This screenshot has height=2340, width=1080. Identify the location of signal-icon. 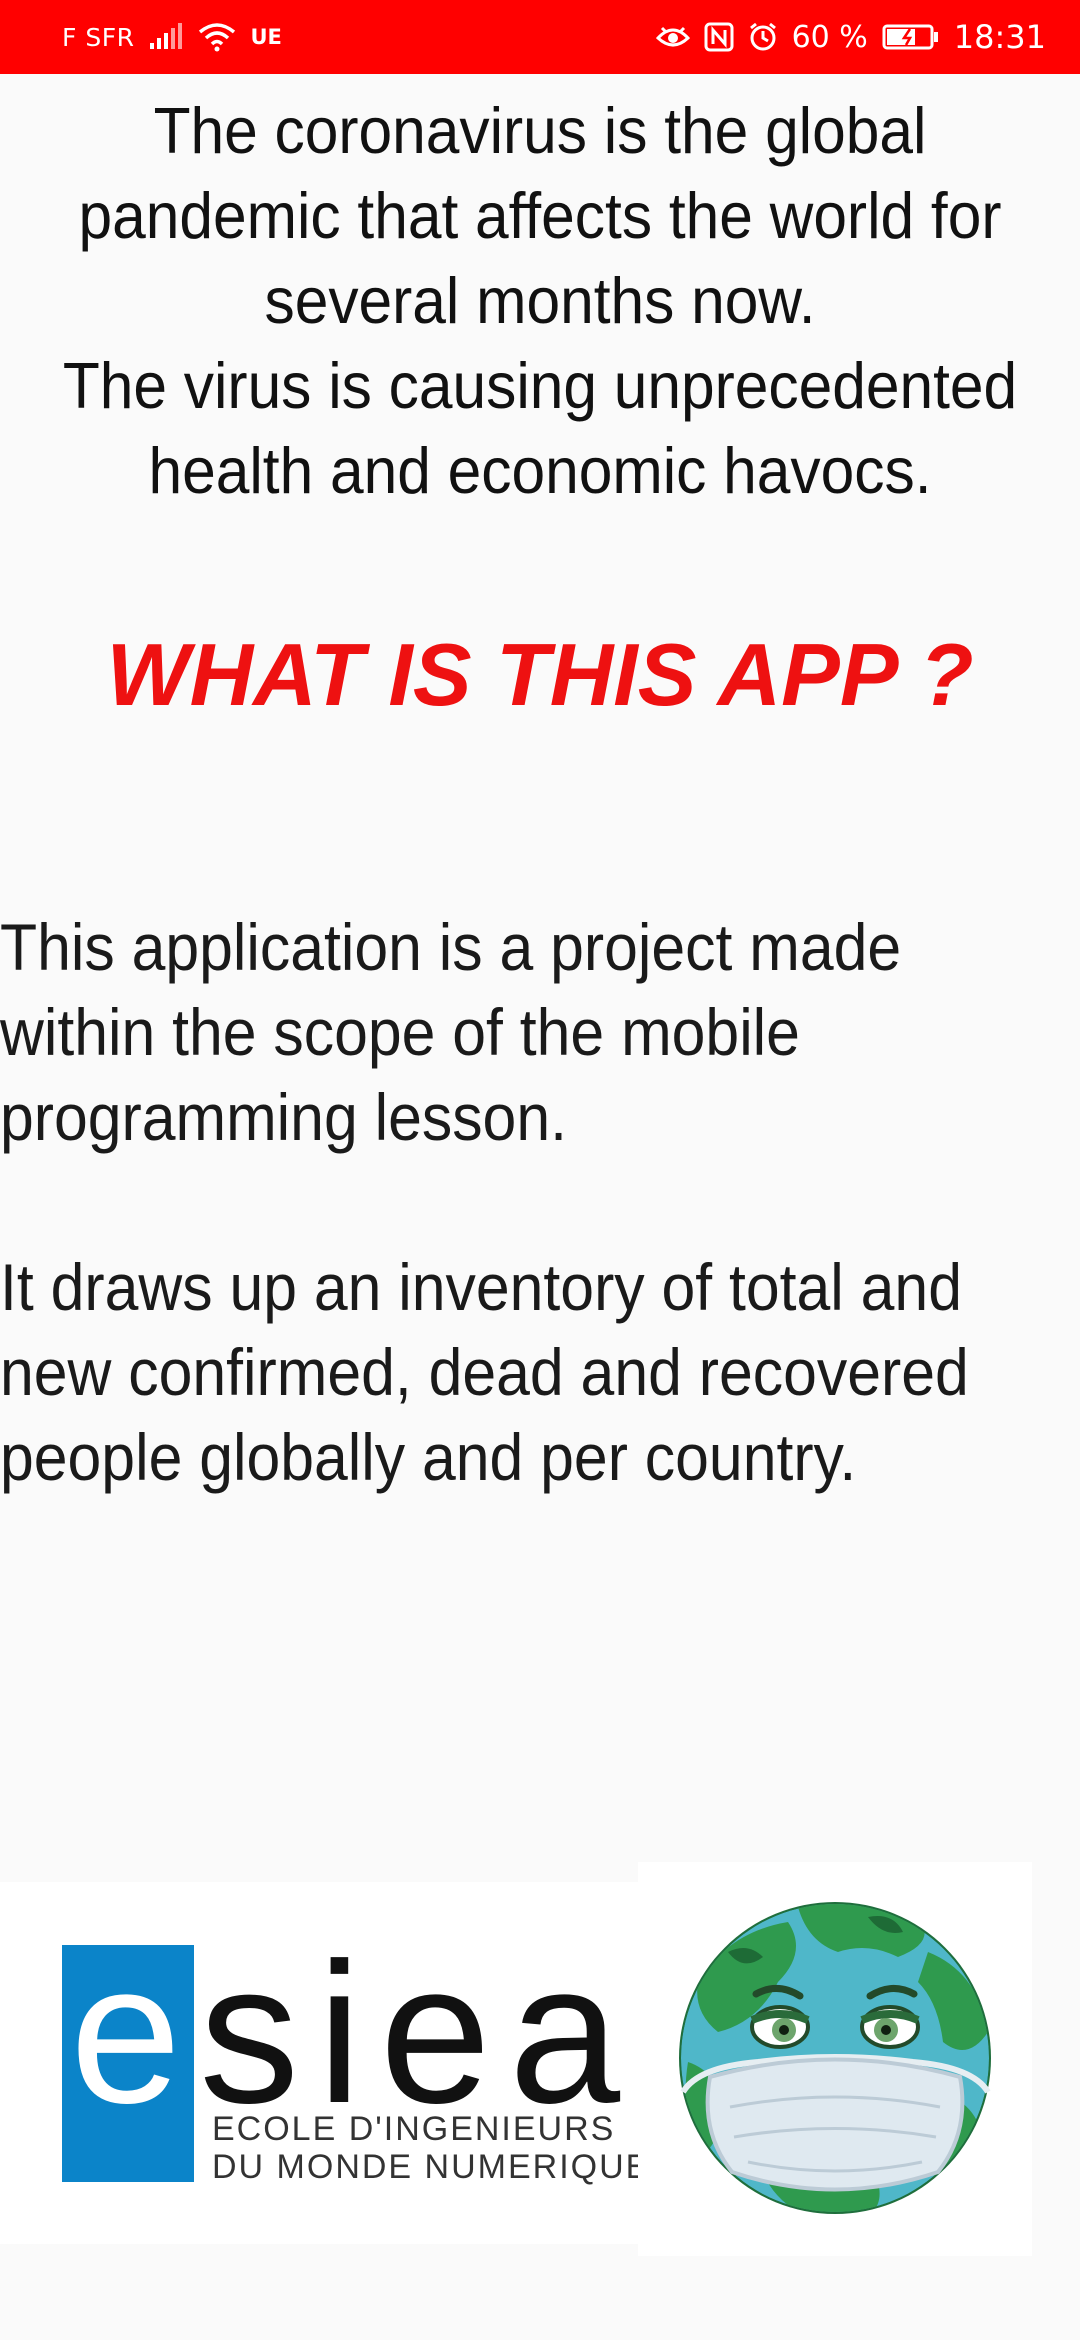
(166, 37).